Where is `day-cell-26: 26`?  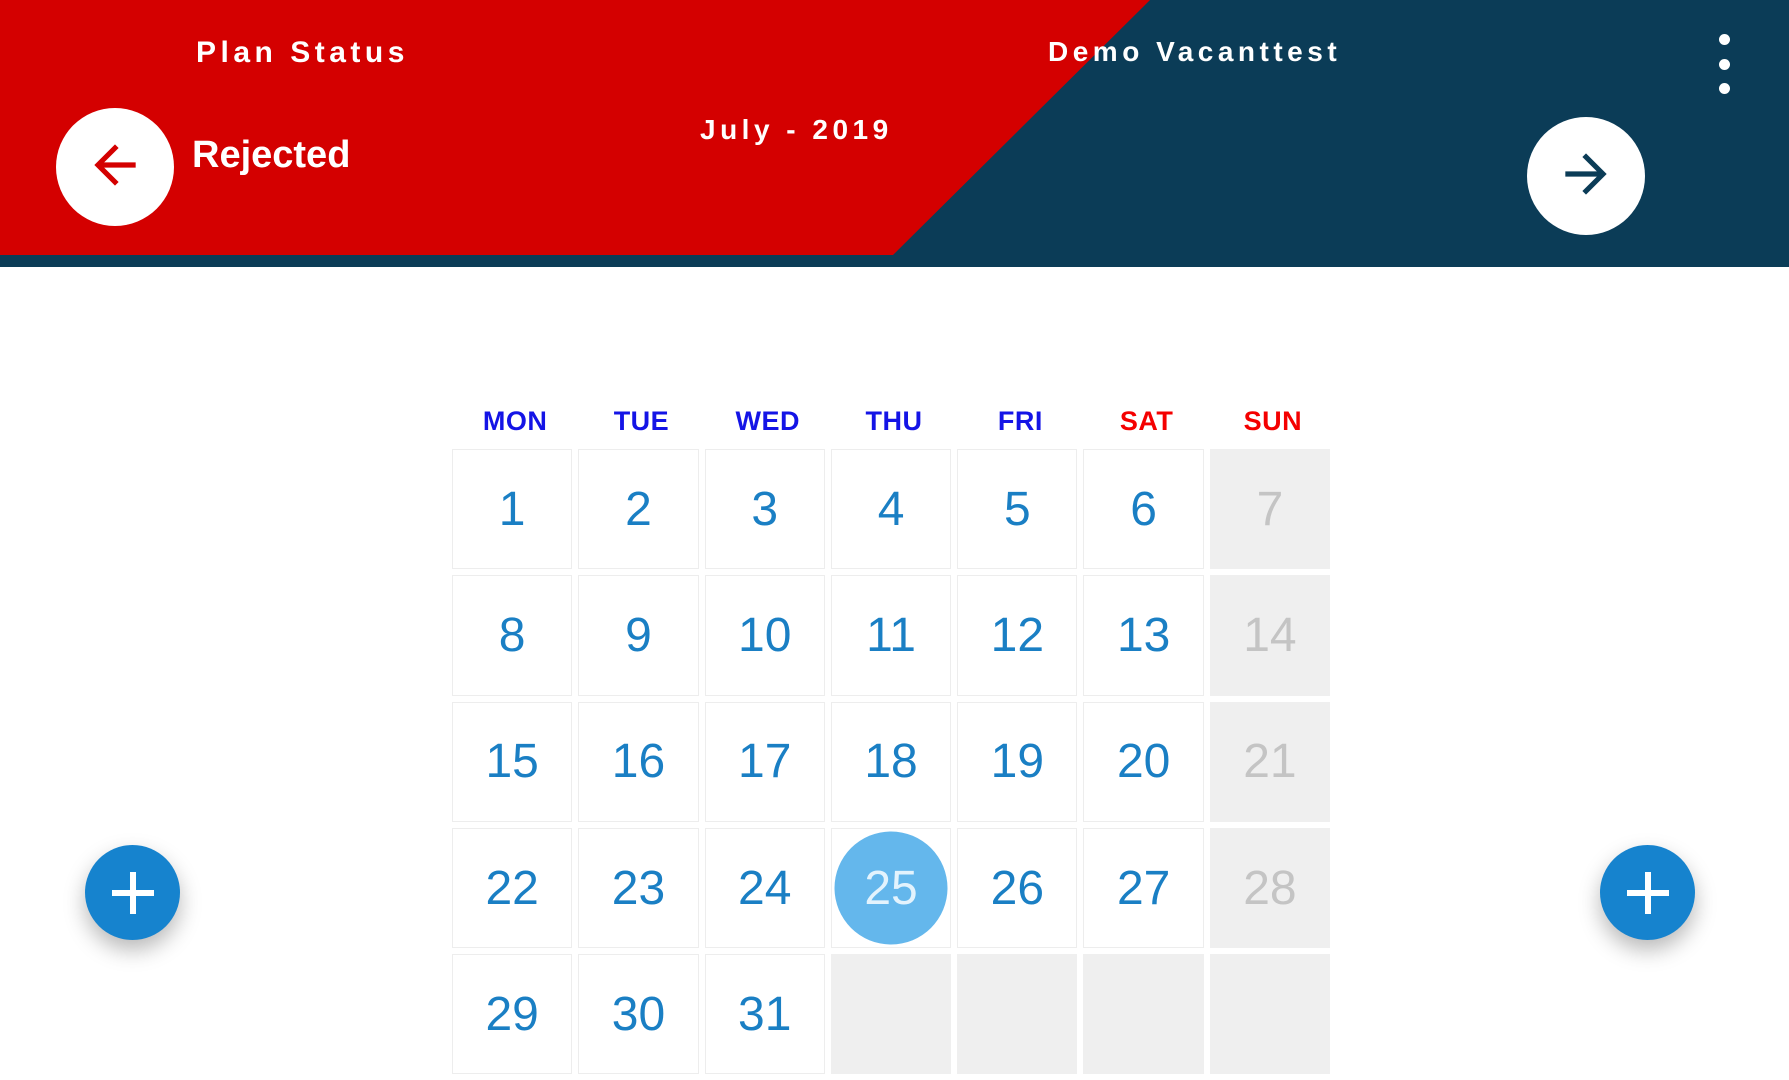
day-cell-26: 26 is located at coordinates (1017, 888).